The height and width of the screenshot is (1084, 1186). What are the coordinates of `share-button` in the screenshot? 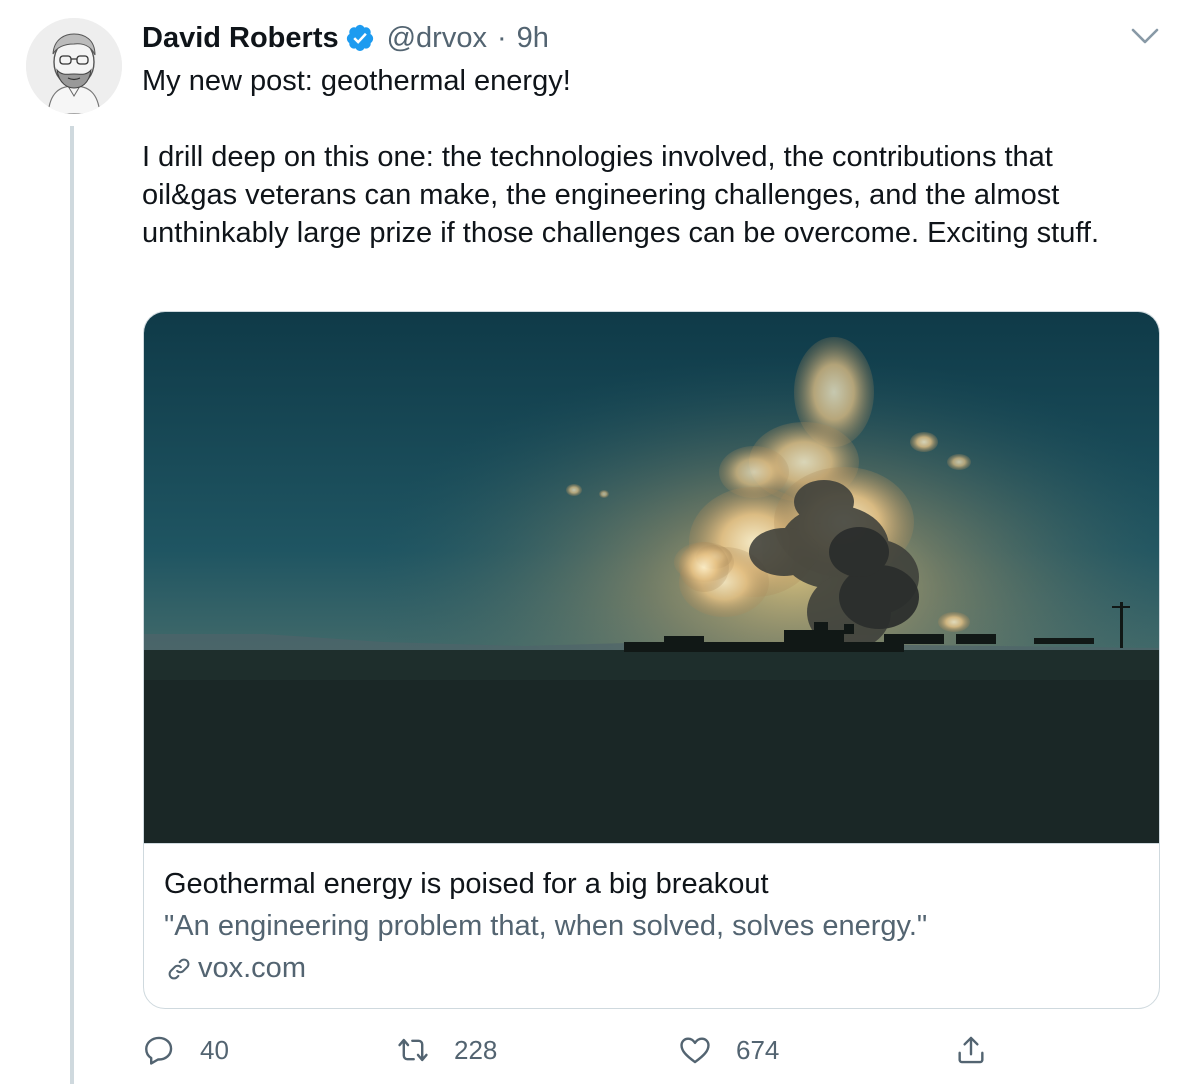 It's located at (971, 1050).